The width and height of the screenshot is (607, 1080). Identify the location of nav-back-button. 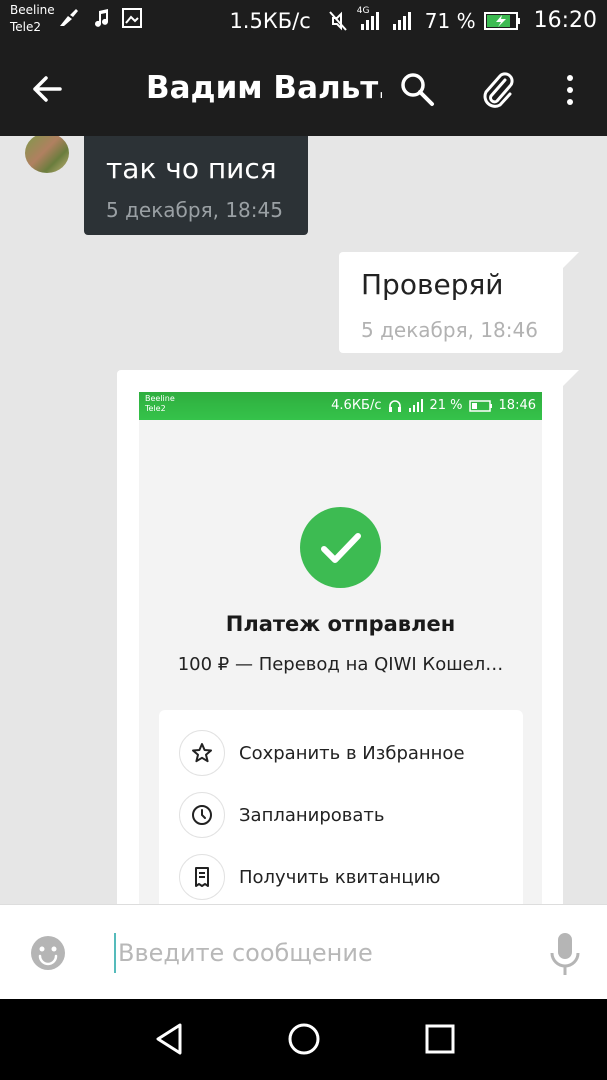
(170, 1039).